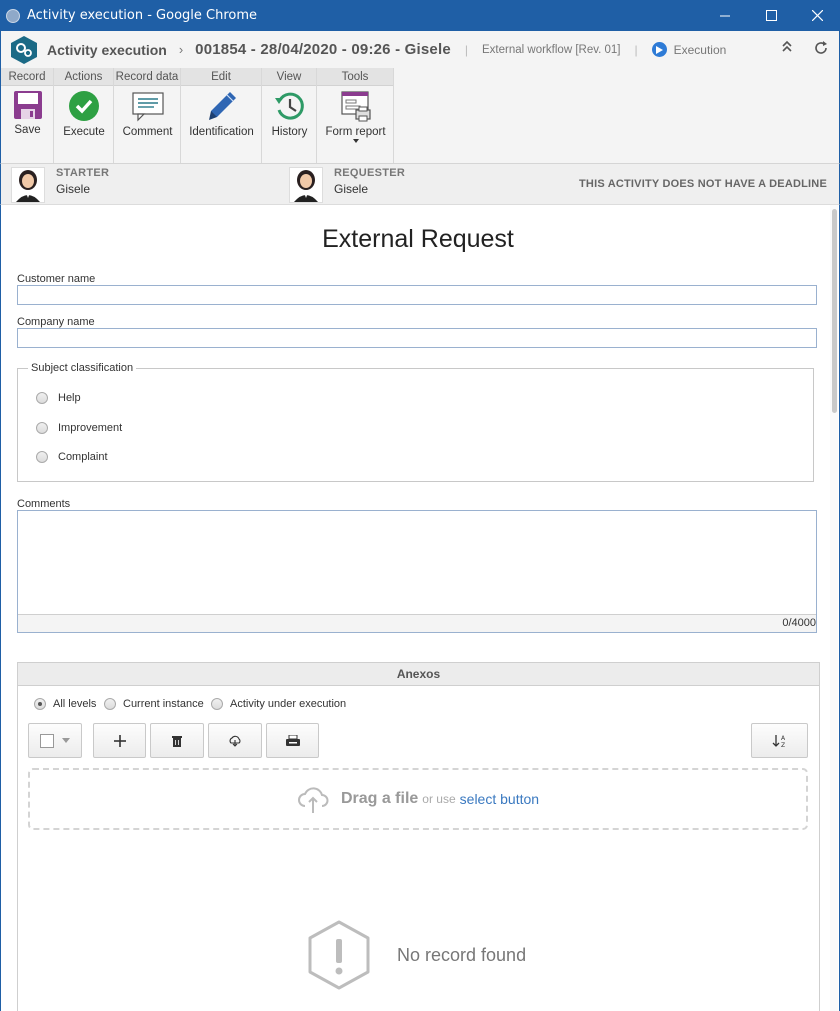 This screenshot has width=840, height=1011. Describe the element at coordinates (13, 15) in the screenshot. I see `chrome-app-icon` at that location.